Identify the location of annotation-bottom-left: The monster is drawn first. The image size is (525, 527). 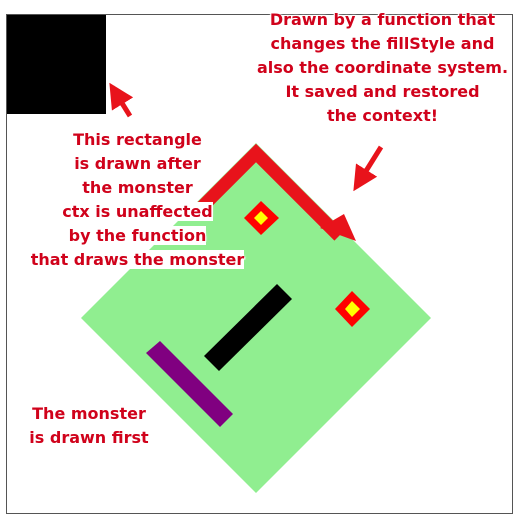
(89, 425).